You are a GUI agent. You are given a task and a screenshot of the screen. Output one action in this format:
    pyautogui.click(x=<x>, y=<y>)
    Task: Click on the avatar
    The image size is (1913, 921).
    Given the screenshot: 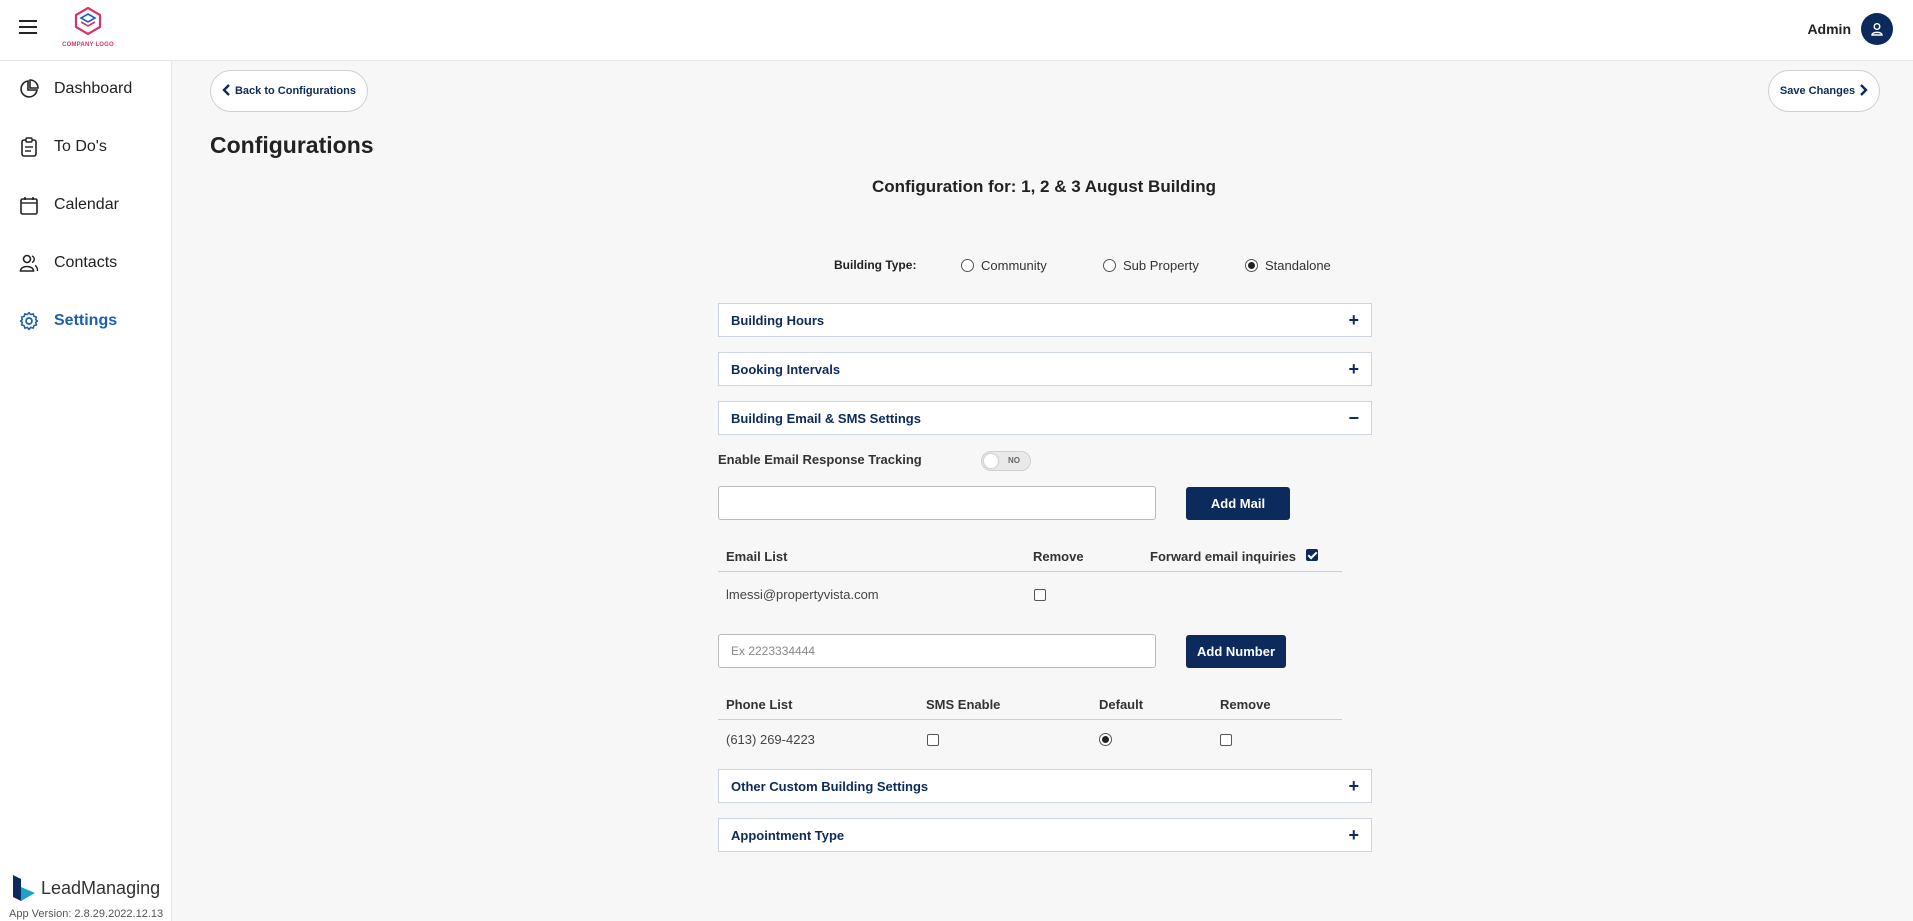 What is the action you would take?
    pyautogui.click(x=1877, y=29)
    